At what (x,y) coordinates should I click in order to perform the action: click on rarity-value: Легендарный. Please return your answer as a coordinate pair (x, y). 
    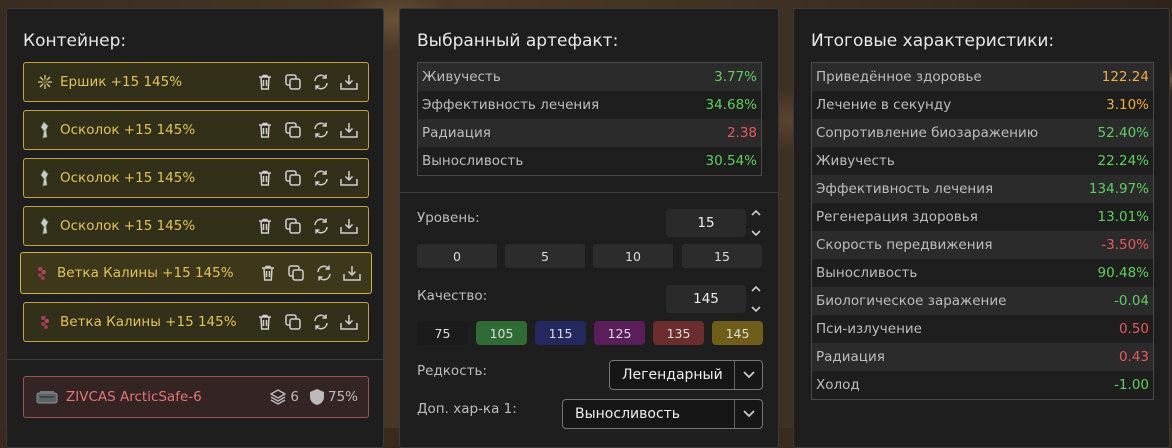
    Looking at the image, I should click on (672, 375).